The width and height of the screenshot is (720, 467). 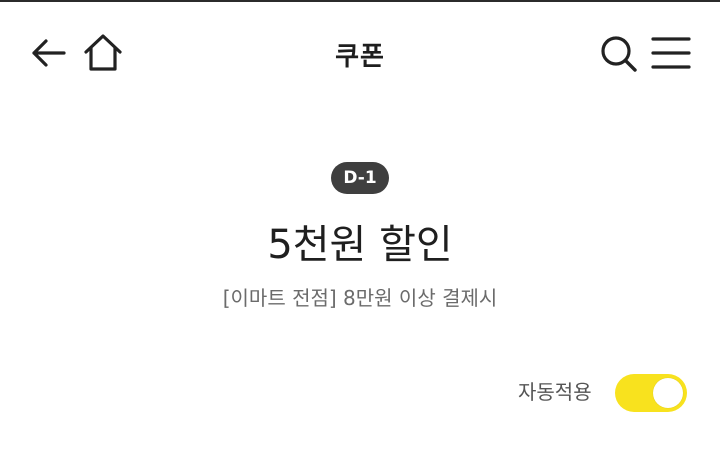 What do you see at coordinates (555, 392) in the screenshot?
I see `auto-apply-label: 자동적용` at bounding box center [555, 392].